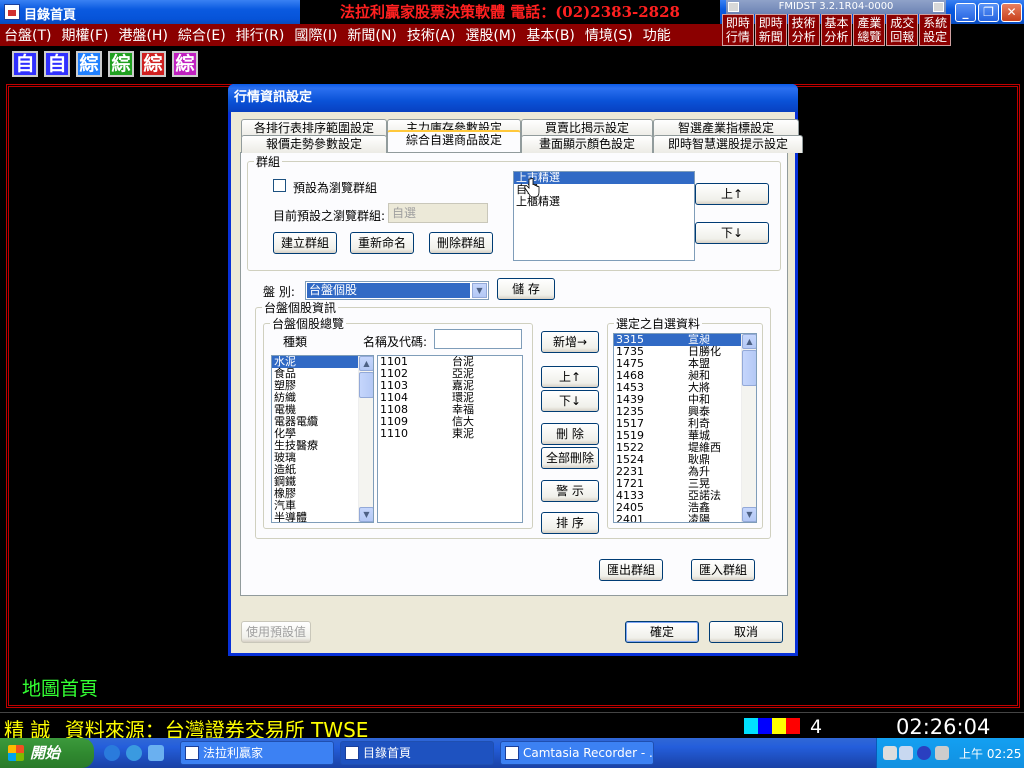  What do you see at coordinates (938, 7) in the screenshot?
I see `fmi-close-icon` at bounding box center [938, 7].